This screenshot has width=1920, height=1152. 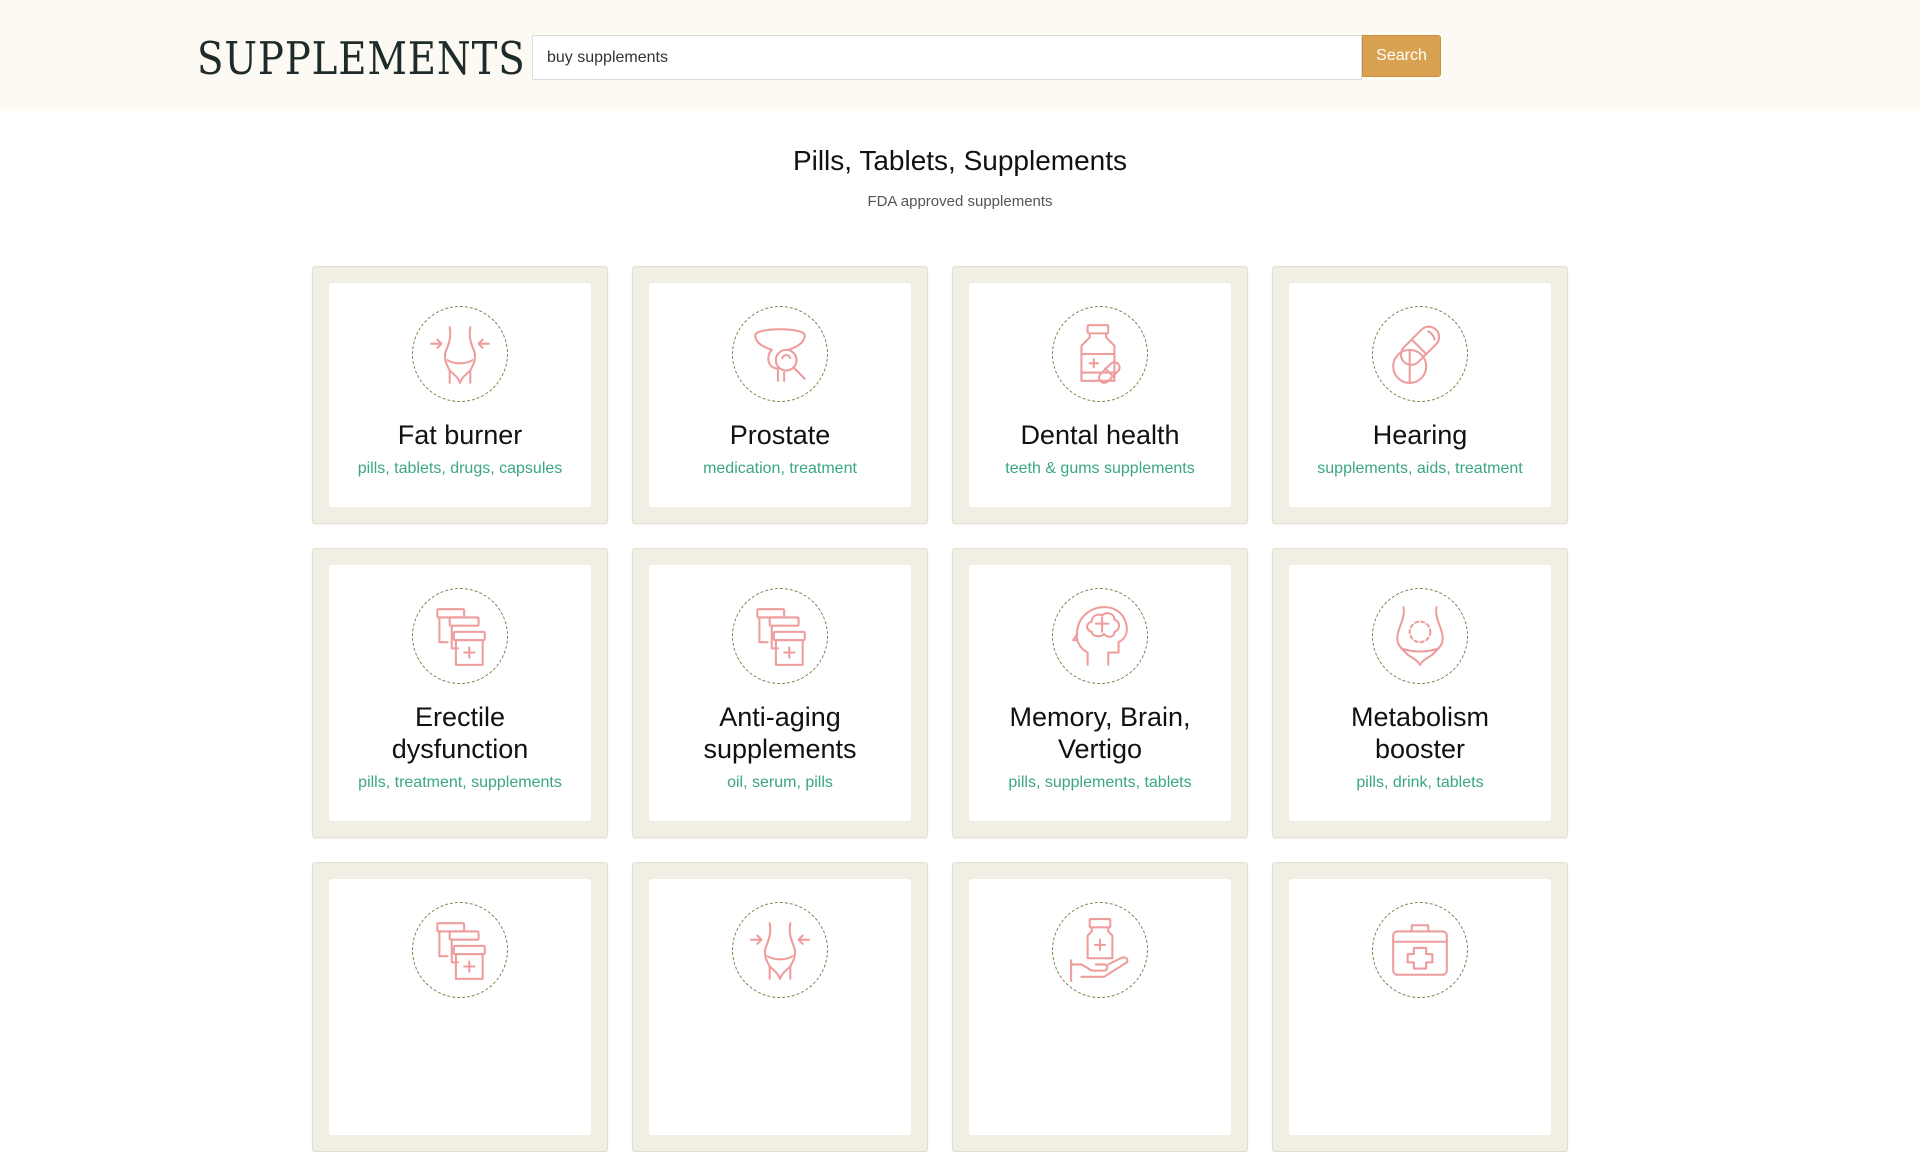 I want to click on category-card: Hearing supplements, aids, treatment, so click(x=1420, y=395).